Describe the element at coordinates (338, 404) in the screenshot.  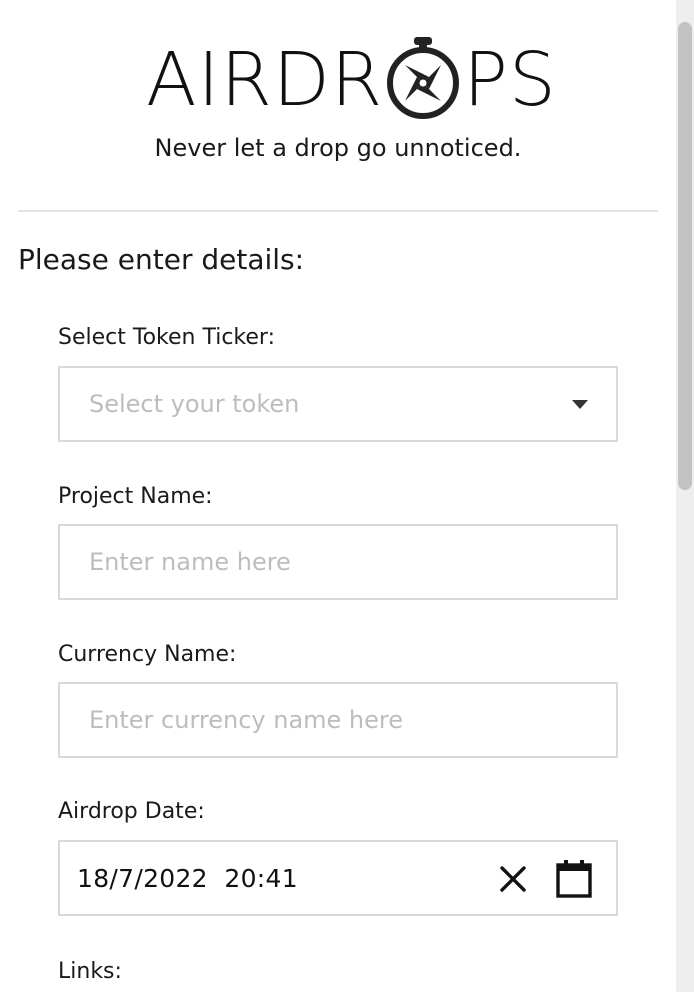
I see `token-ticker-select: Select your token` at that location.